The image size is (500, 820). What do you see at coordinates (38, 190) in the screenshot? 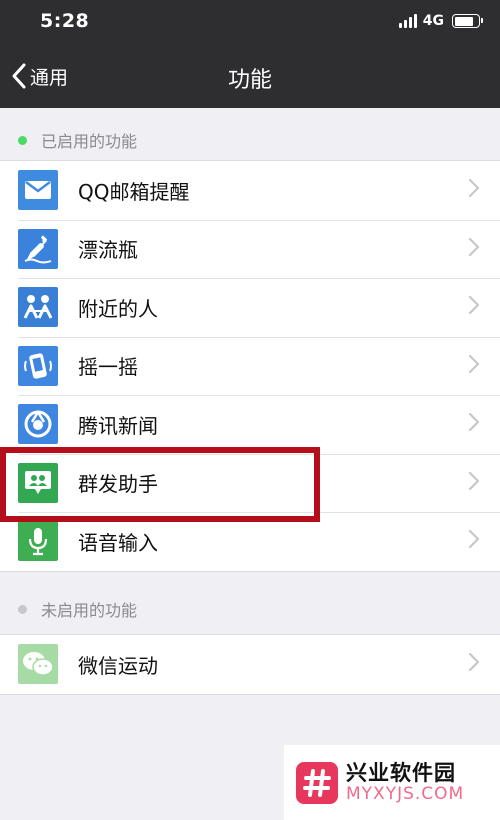
I see `mail-icon` at bounding box center [38, 190].